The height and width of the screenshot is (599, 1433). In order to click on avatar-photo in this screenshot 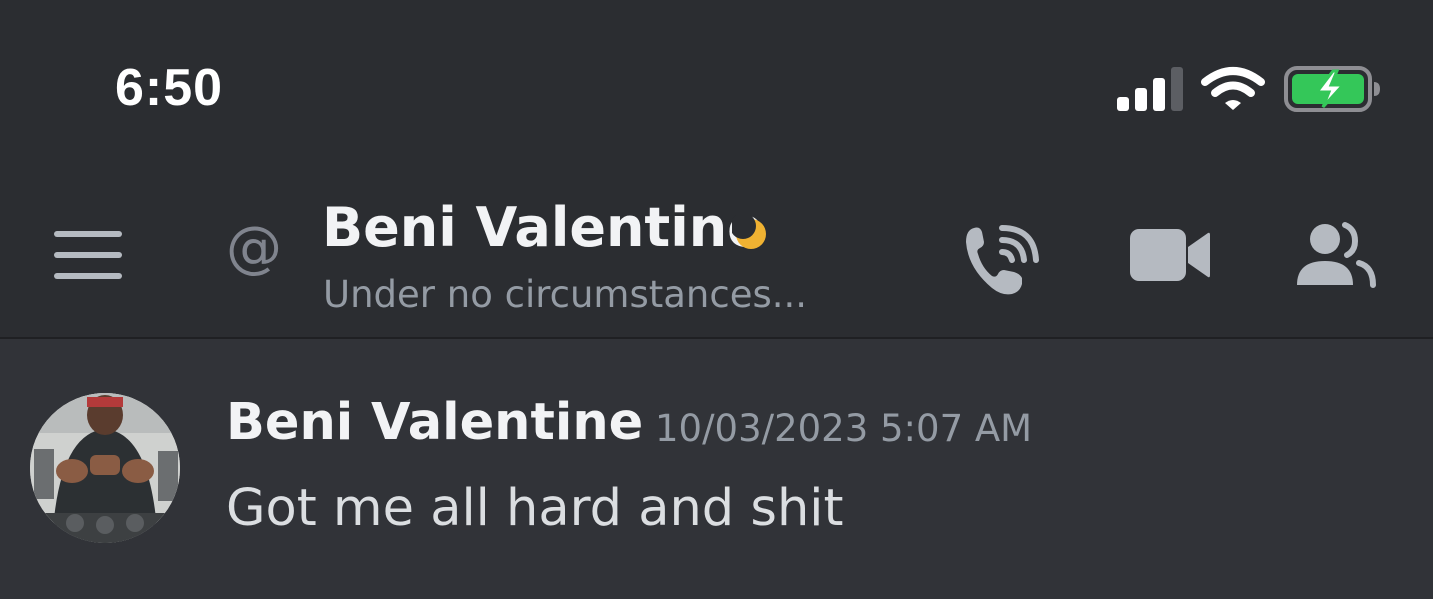, I will do `click(105, 468)`.